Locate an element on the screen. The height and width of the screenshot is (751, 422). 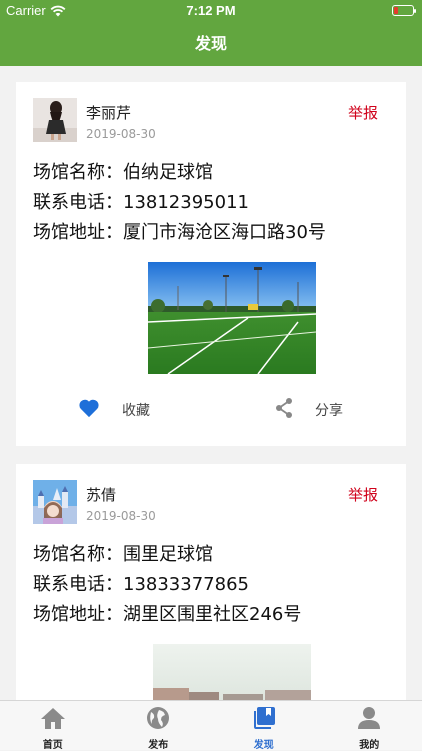
post-author: 李丽芹 is located at coordinates (108, 112).